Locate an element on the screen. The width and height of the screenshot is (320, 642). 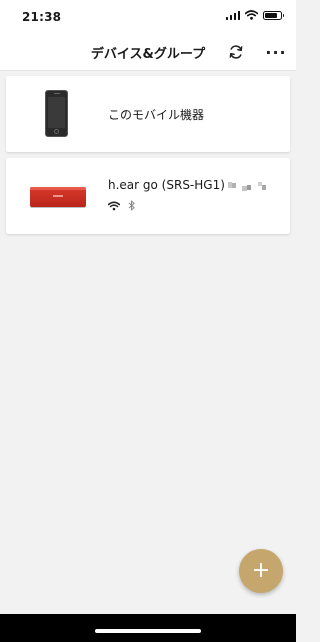
device-name: h.ear go (SRS-HG1) is located at coordinates (166, 185).